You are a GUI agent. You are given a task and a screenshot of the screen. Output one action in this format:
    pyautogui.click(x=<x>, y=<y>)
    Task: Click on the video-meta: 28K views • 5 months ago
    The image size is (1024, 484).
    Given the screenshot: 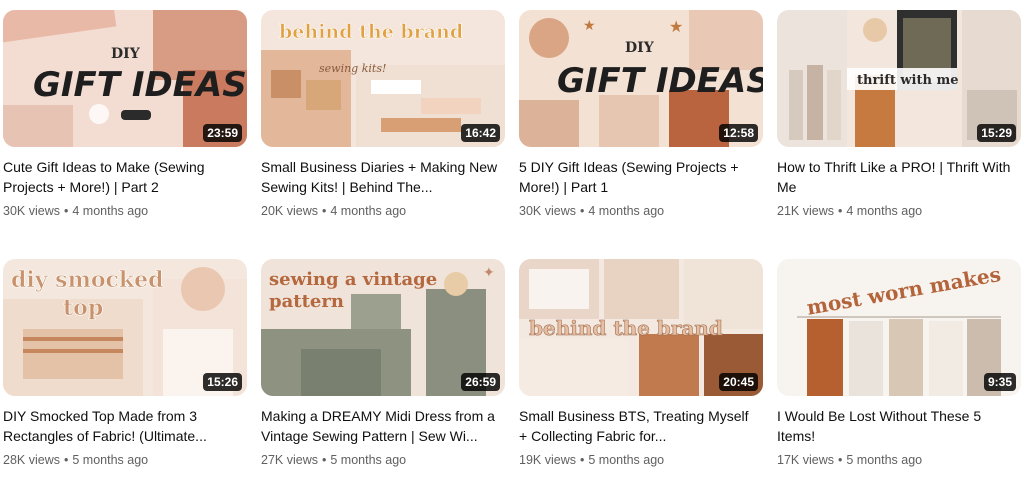 What is the action you would take?
    pyautogui.click(x=75, y=460)
    